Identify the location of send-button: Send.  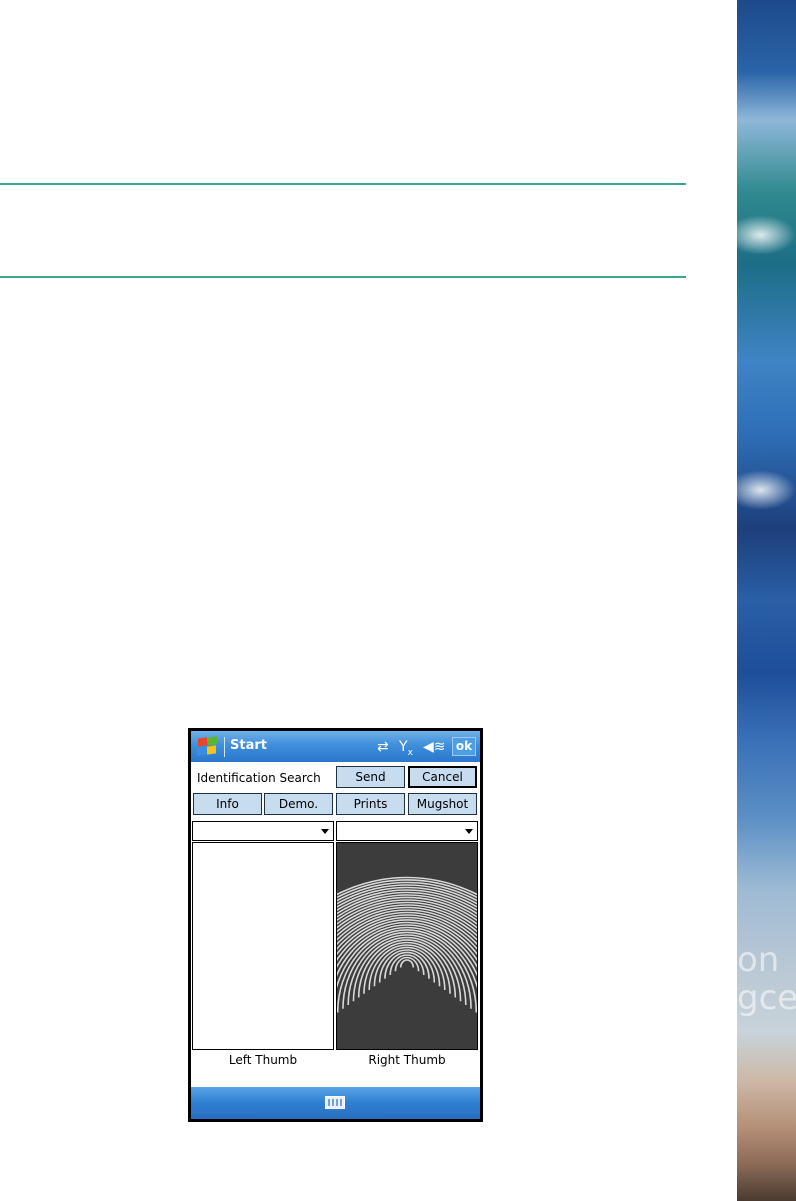
(370, 777).